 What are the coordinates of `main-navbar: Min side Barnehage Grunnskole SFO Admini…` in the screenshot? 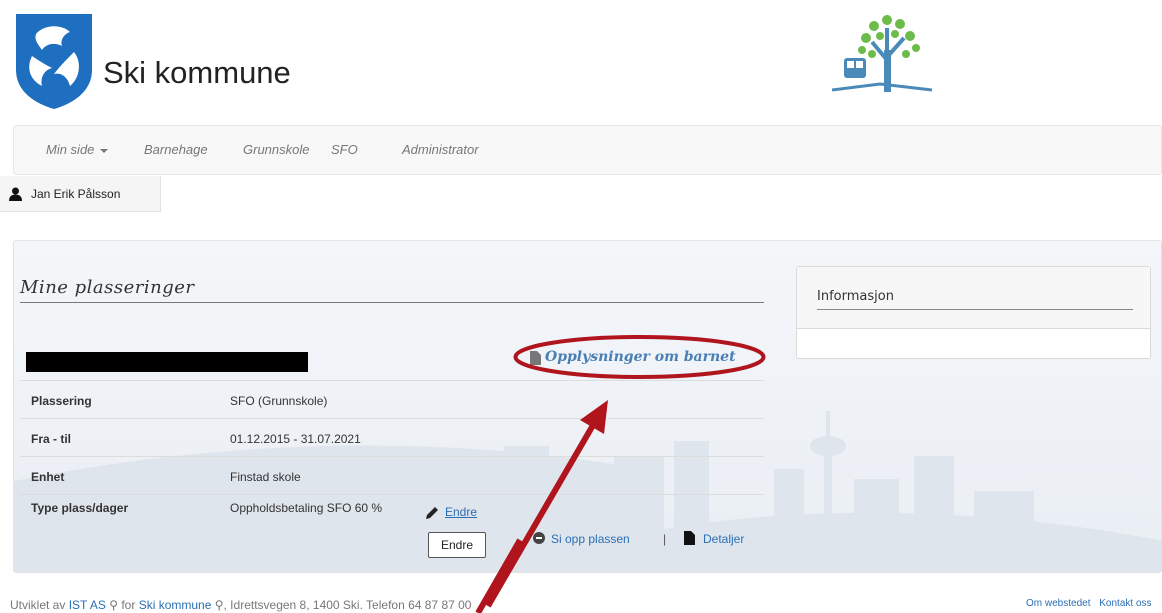 It's located at (587, 150).